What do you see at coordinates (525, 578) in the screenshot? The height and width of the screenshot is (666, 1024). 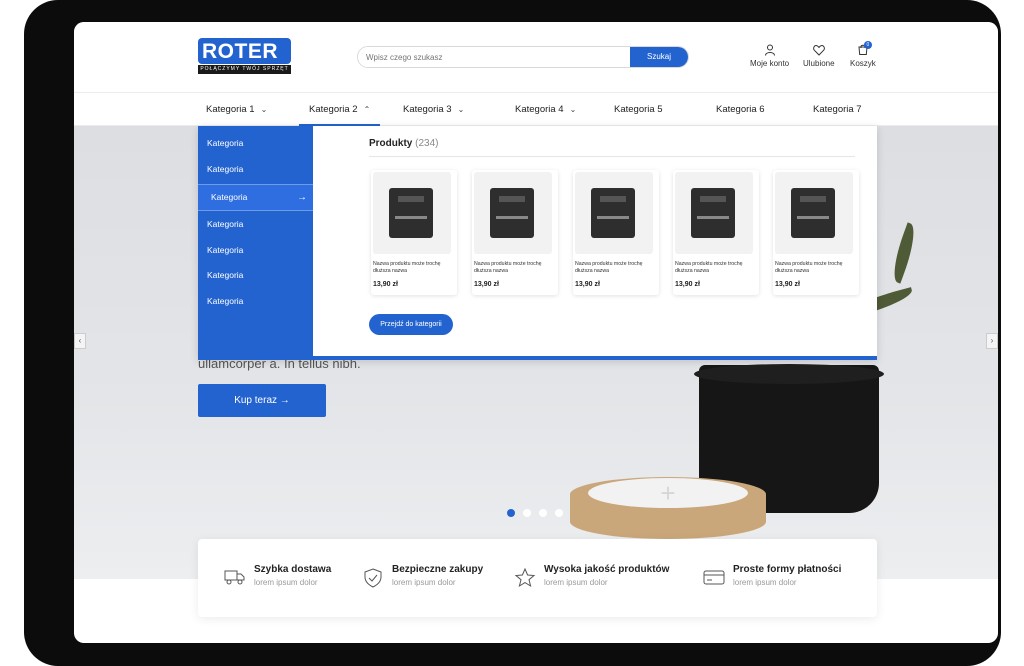 I see `star-icon` at bounding box center [525, 578].